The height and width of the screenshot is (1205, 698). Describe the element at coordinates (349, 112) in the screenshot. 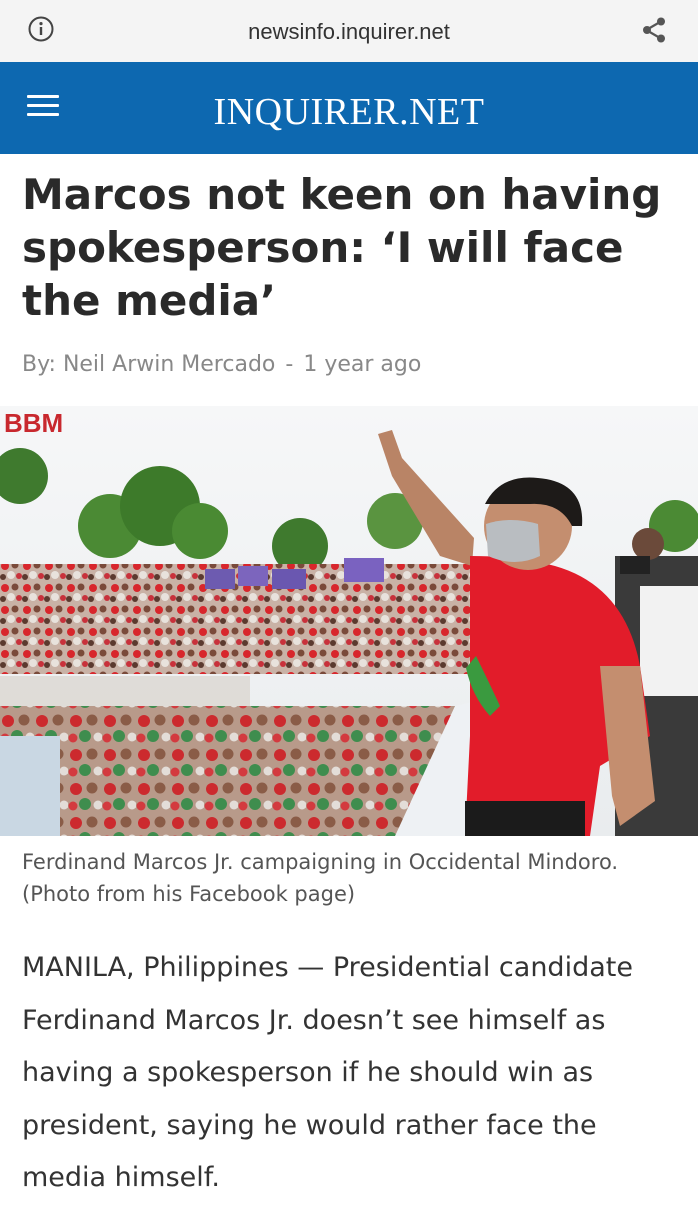

I see `site-logo: INQUIRER.NET` at that location.